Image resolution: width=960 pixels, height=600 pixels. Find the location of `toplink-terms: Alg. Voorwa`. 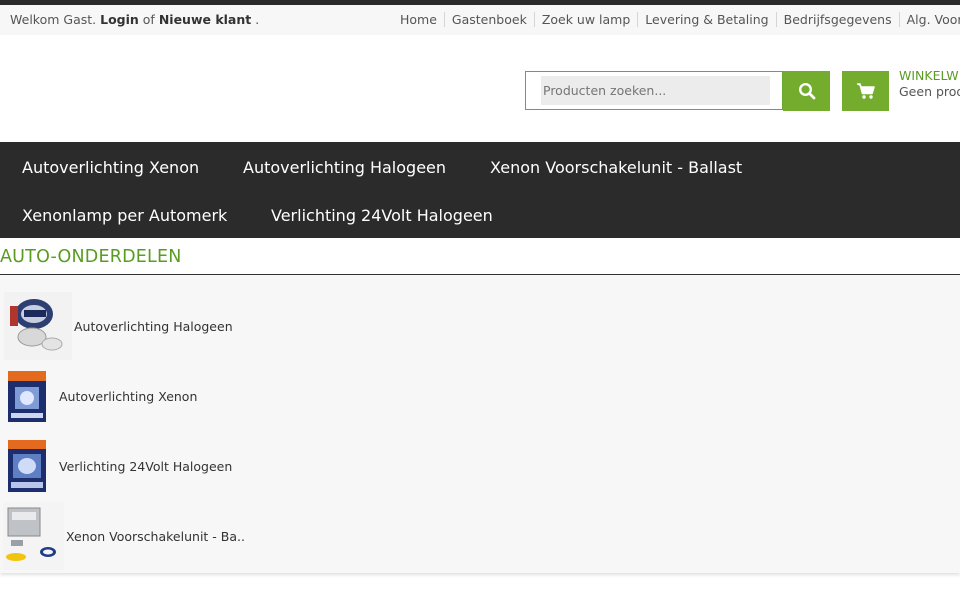

toplink-terms: Alg. Voorwa is located at coordinates (929, 19).